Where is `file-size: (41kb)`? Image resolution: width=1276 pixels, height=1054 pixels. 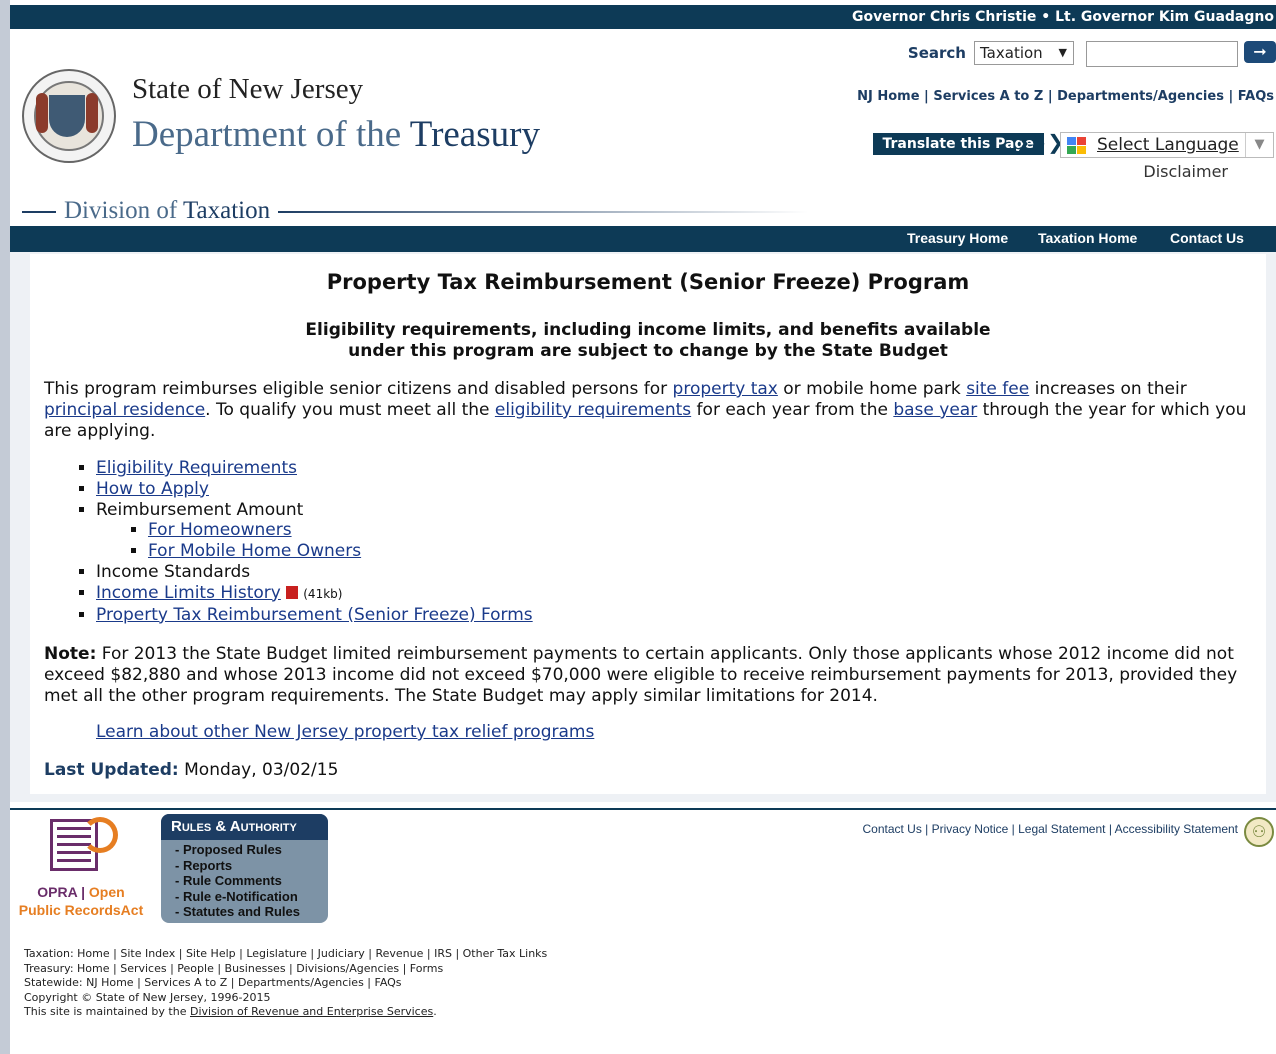
file-size: (41kb) is located at coordinates (323, 593).